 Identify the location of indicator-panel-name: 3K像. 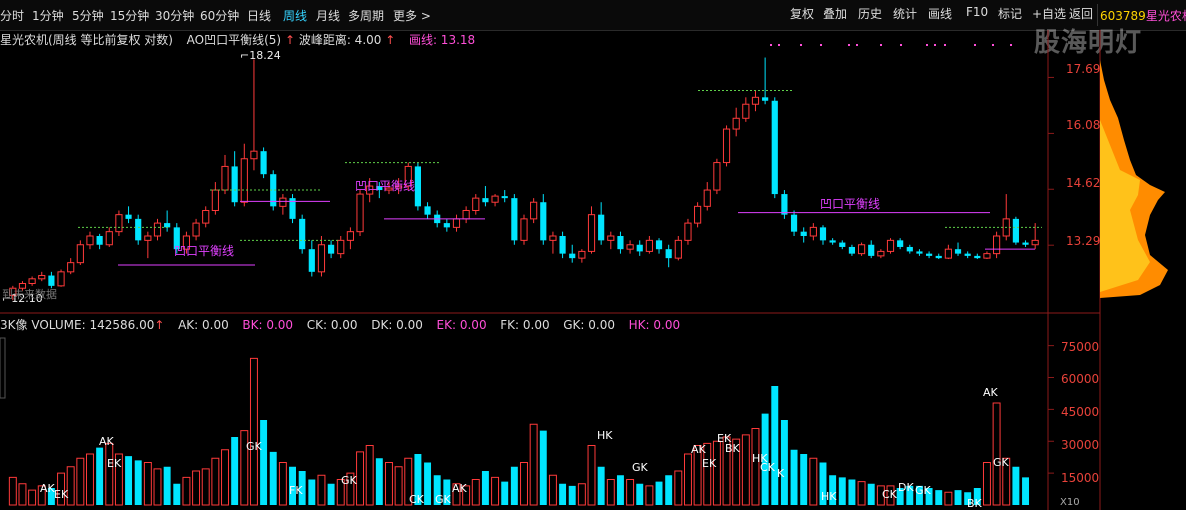
(14, 325).